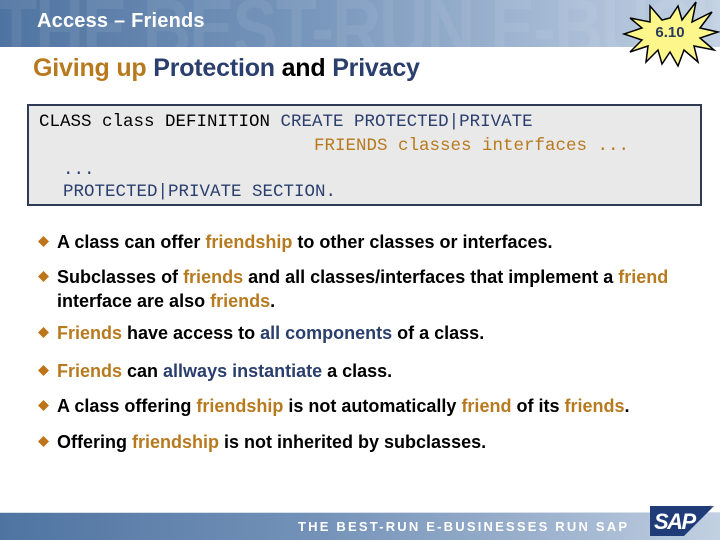  Describe the element at coordinates (200, 192) in the screenshot. I see `code-line-4: PROTECTED|PRIVATE SECTION.` at that location.